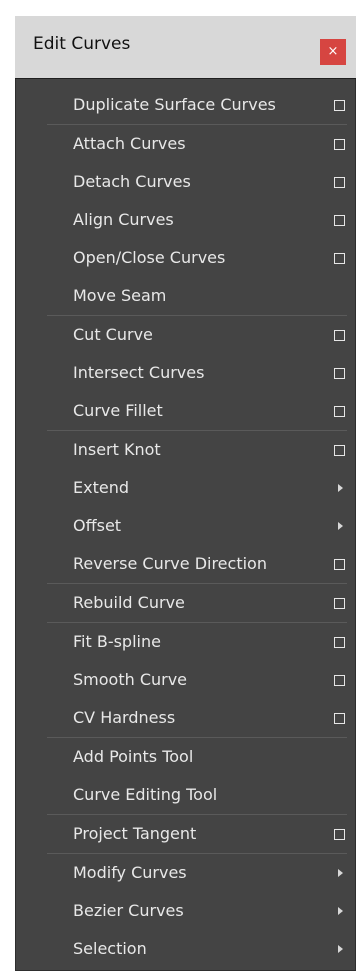  Describe the element at coordinates (194, 450) in the screenshot. I see `menu-item-insert-knot: Insert Knot` at that location.